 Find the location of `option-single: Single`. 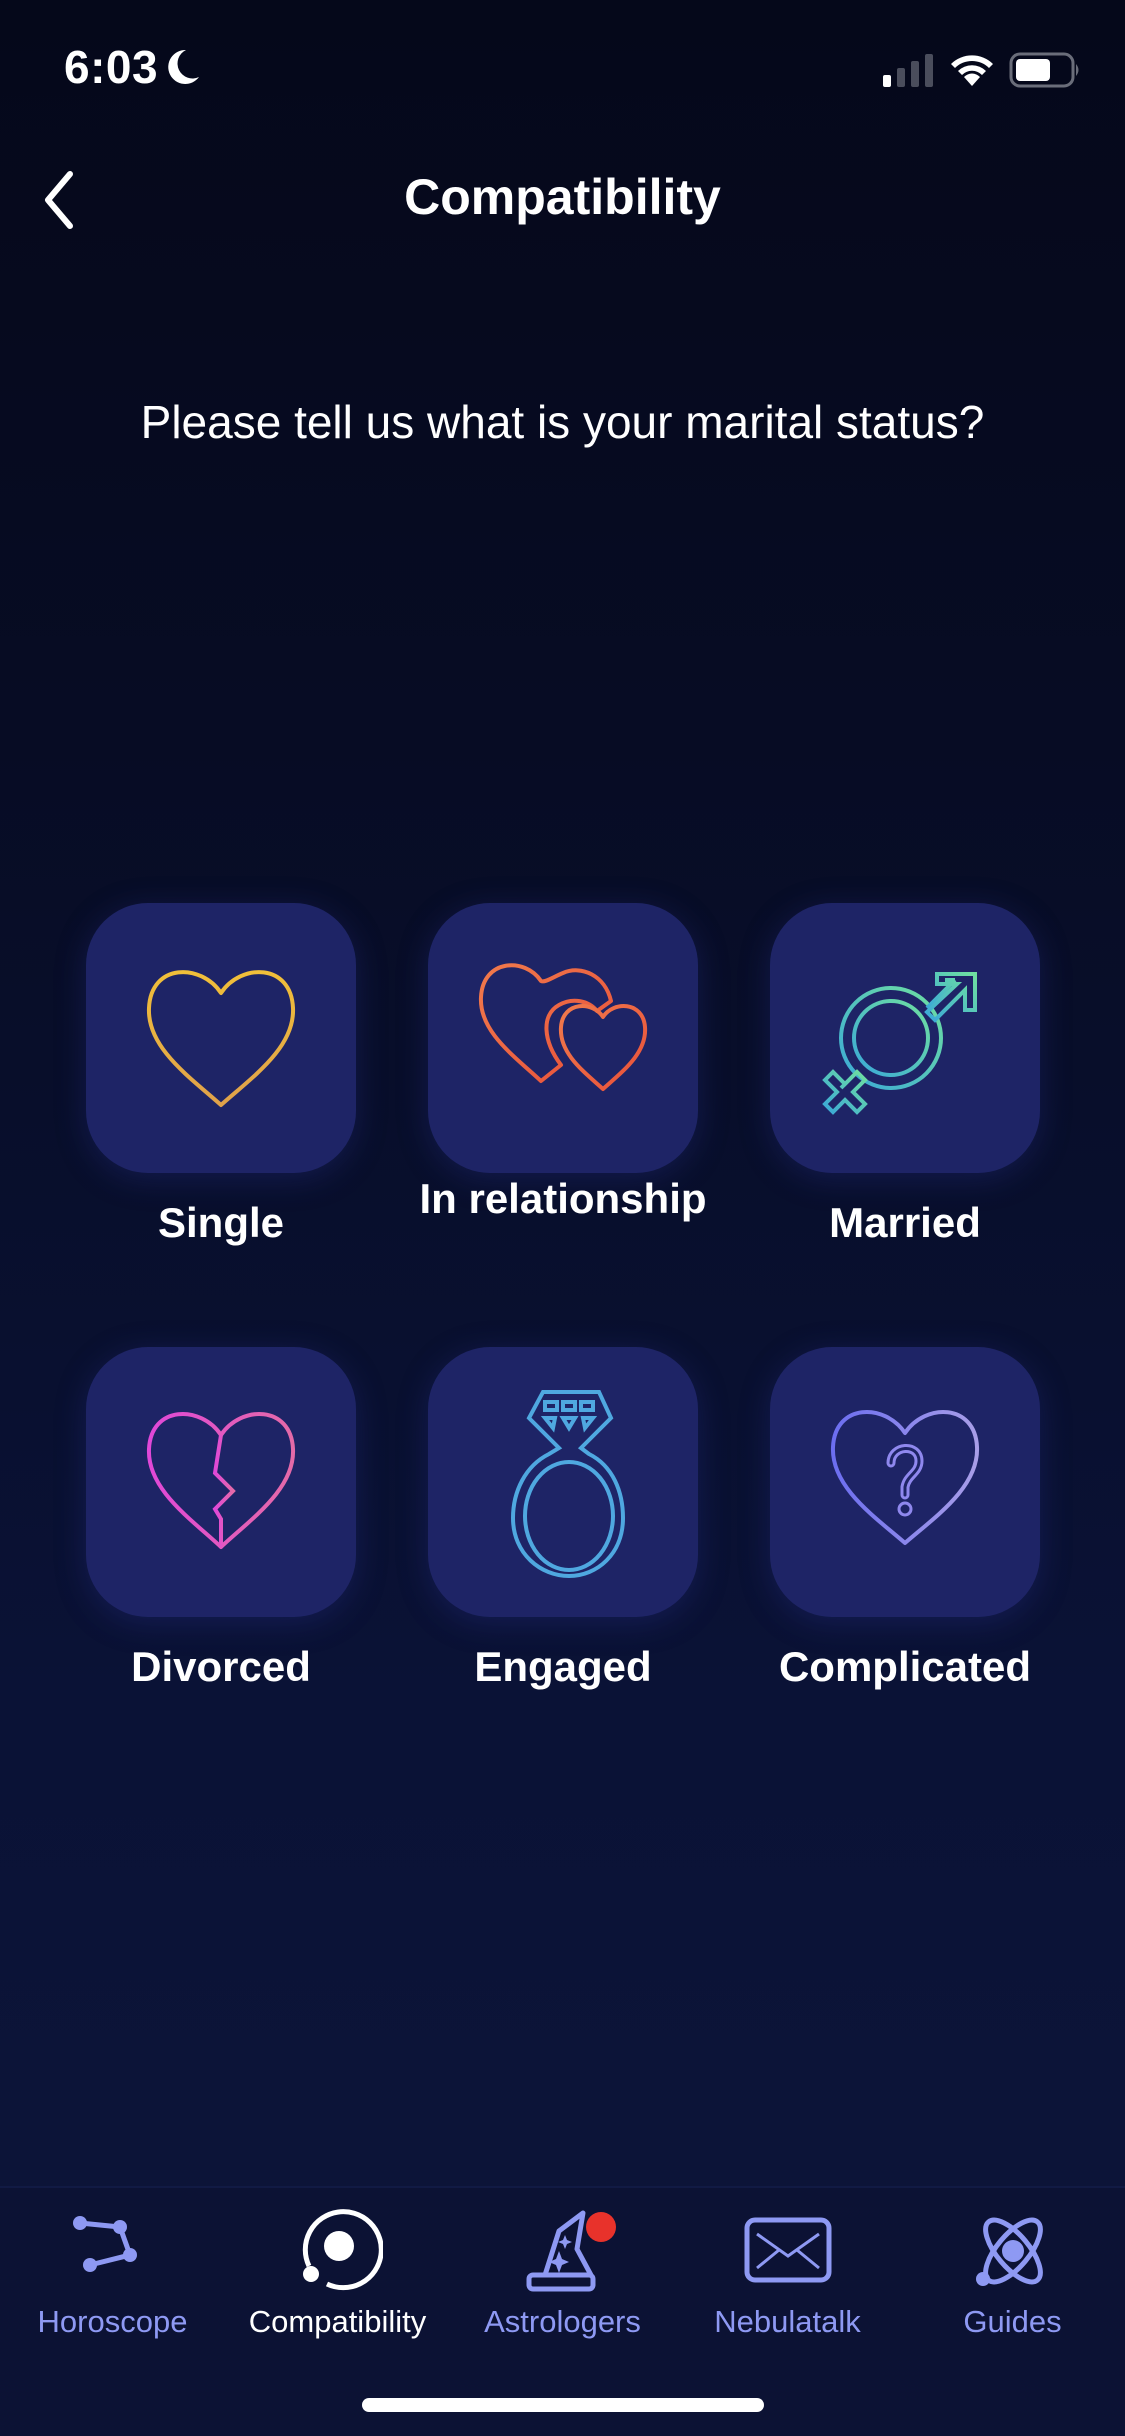

option-single: Single is located at coordinates (221, 1125).